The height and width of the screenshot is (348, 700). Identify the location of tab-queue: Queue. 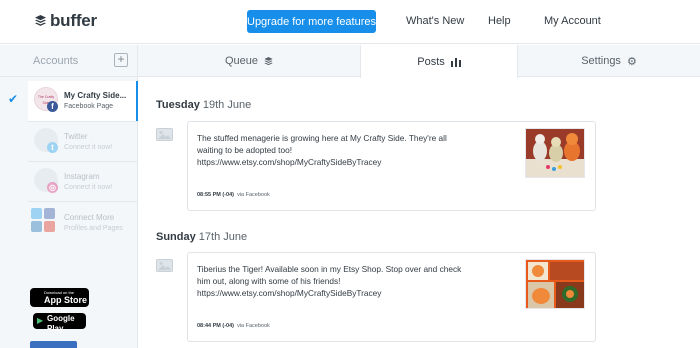
(249, 61).